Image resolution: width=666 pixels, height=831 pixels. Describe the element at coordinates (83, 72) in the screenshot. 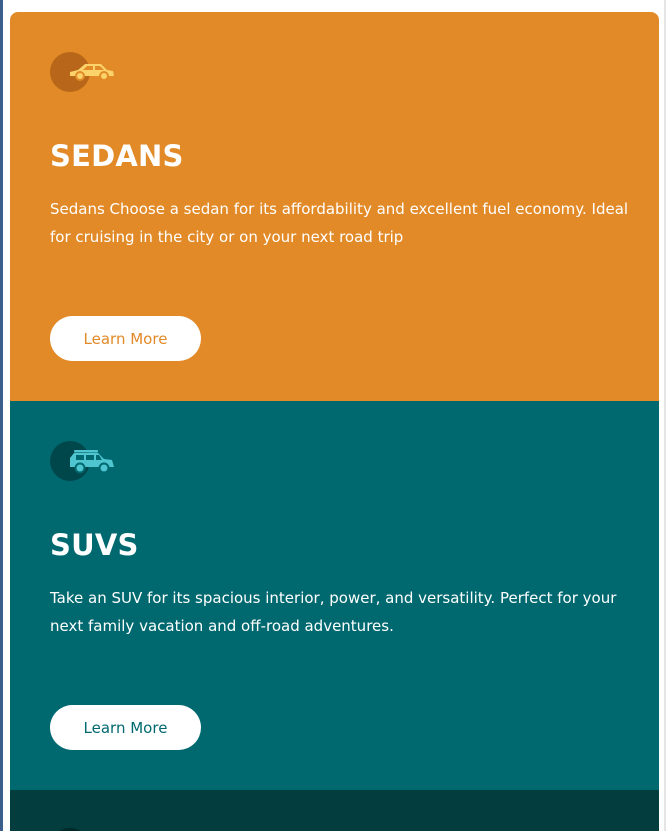

I see `sedan-car-icon` at that location.